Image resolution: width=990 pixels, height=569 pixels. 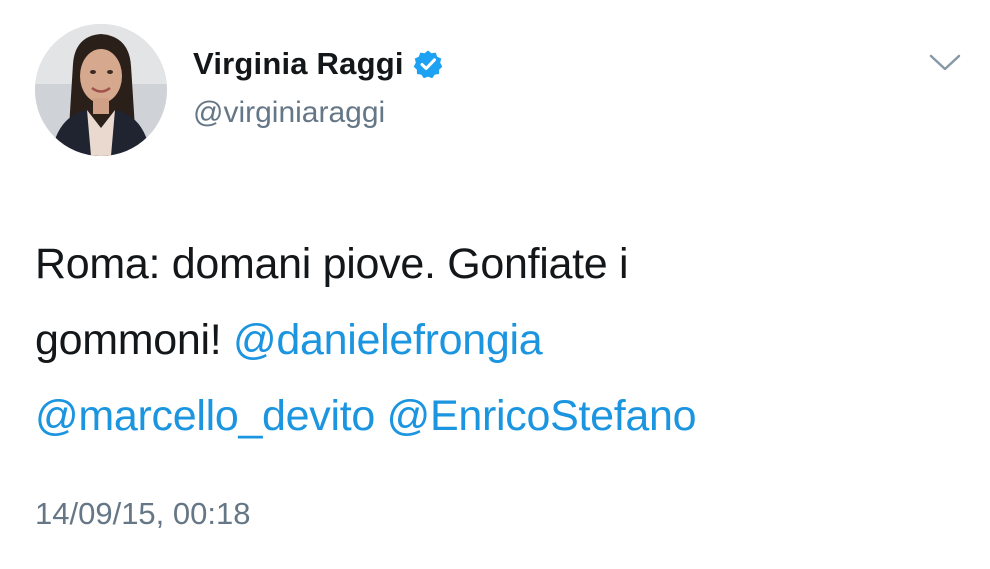 I want to click on author-name-row: Virginia Raggi, so click(x=318, y=64).